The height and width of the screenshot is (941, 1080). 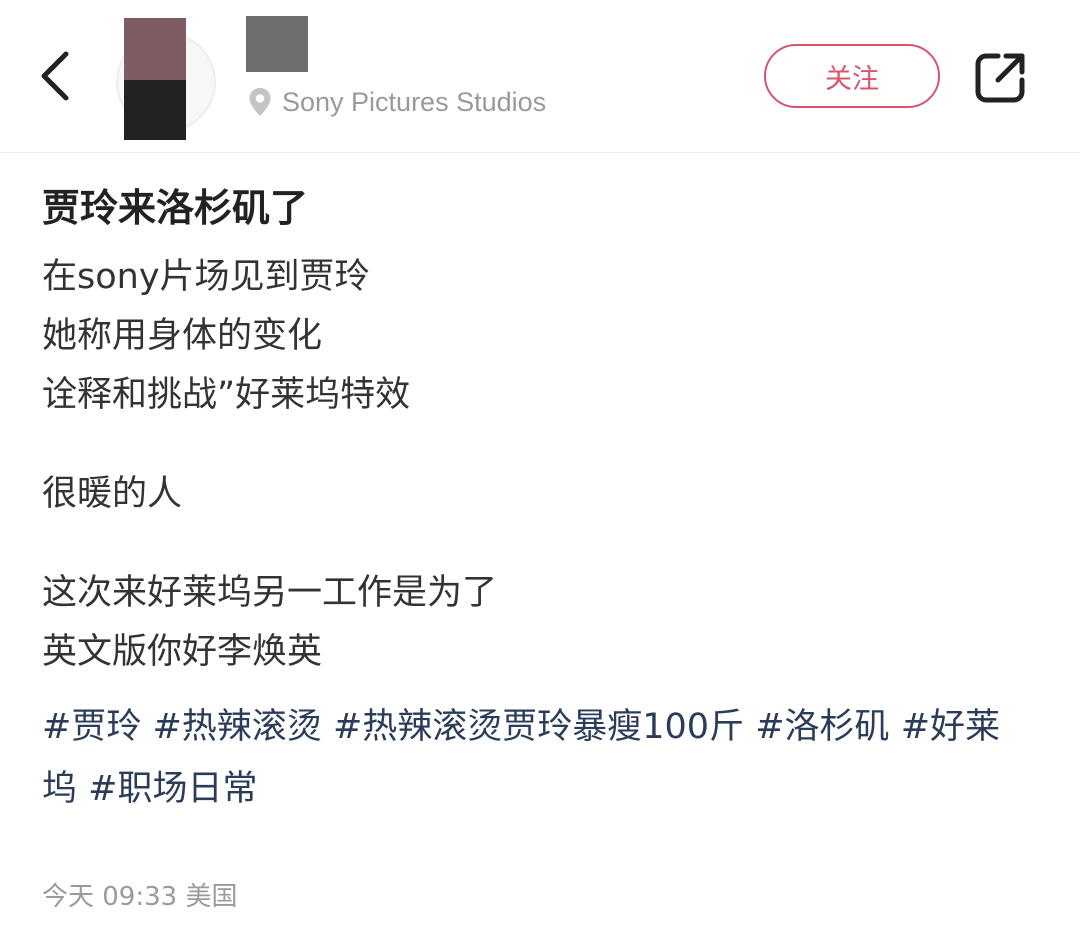 I want to click on avatar, so click(x=166, y=77).